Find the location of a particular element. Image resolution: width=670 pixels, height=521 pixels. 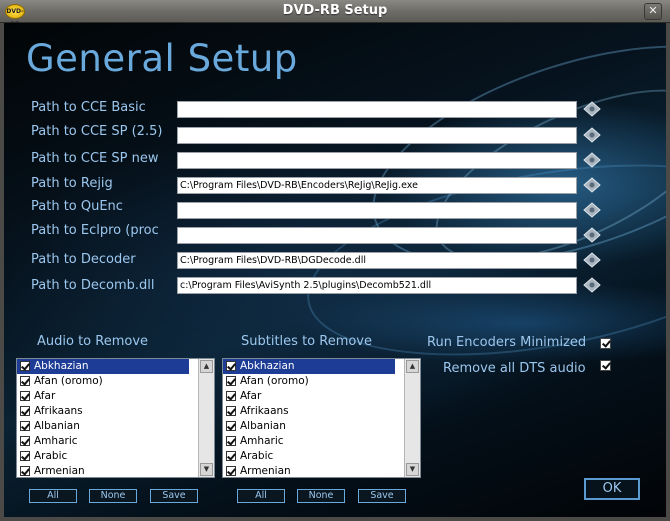

cce-basic-label: Path to CCE Basic is located at coordinates (88, 107).